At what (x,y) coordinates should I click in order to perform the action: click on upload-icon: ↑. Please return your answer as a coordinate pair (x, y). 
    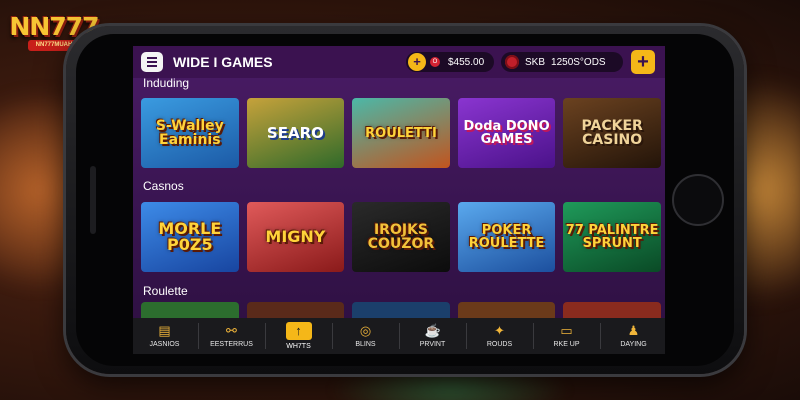
    Looking at the image, I should click on (298, 331).